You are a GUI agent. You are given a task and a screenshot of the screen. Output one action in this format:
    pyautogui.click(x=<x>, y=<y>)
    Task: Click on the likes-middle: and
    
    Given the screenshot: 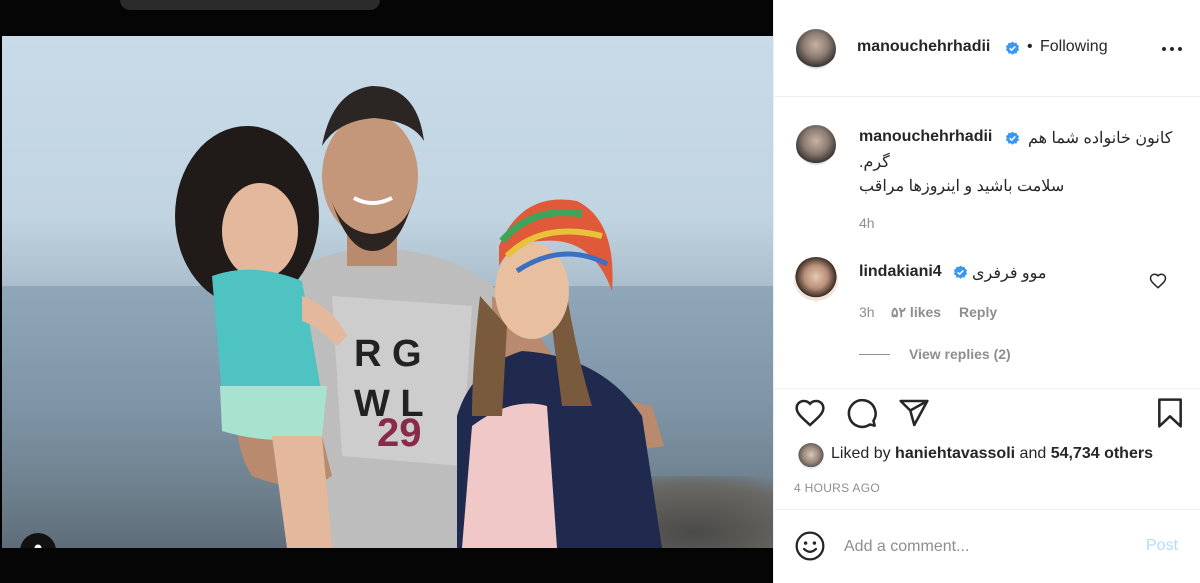 What is the action you would take?
    pyautogui.click(x=1033, y=453)
    